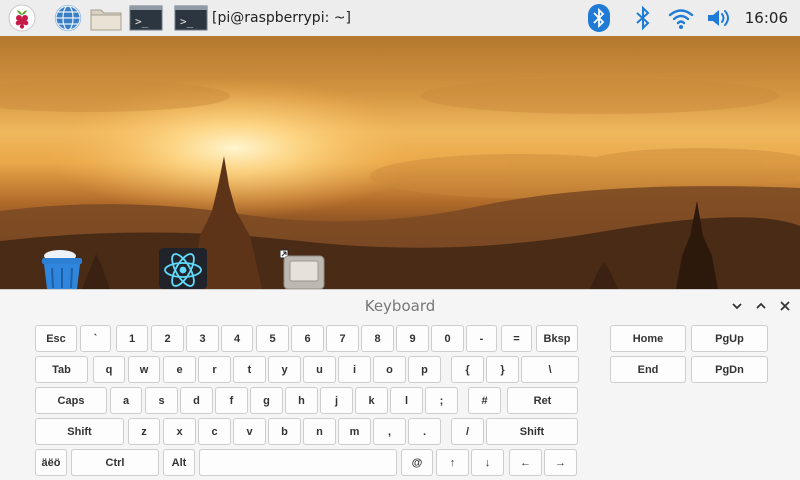 This screenshot has height=480, width=800. Describe the element at coordinates (284, 431) in the screenshot. I see `key-b-r3c5: b` at that location.